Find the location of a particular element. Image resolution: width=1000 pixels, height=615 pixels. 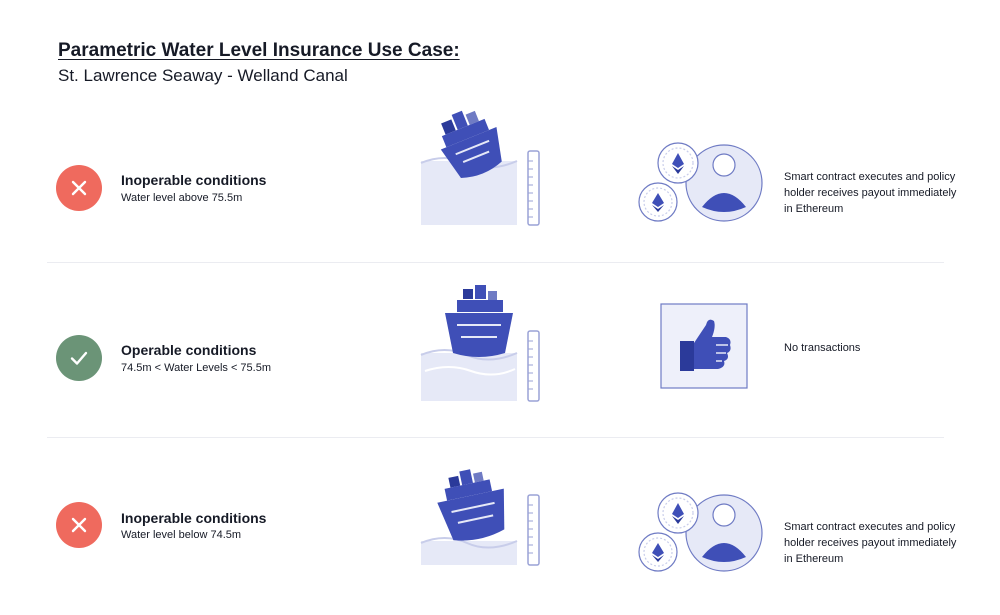

page-subtitle: St. Lawrence Seaway - Welland Canal is located at coordinates (203, 75).